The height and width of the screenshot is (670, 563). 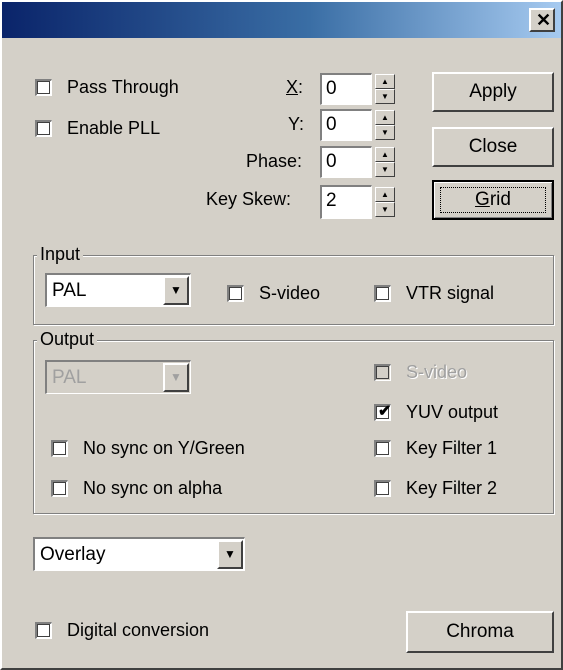 What do you see at coordinates (118, 290) in the screenshot?
I see `input-standard-select: PAL ▼` at bounding box center [118, 290].